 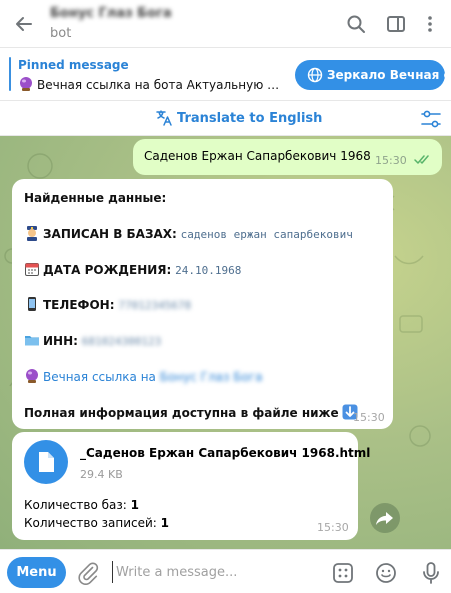 I want to click on translate-settings-icon, so click(x=431, y=119).